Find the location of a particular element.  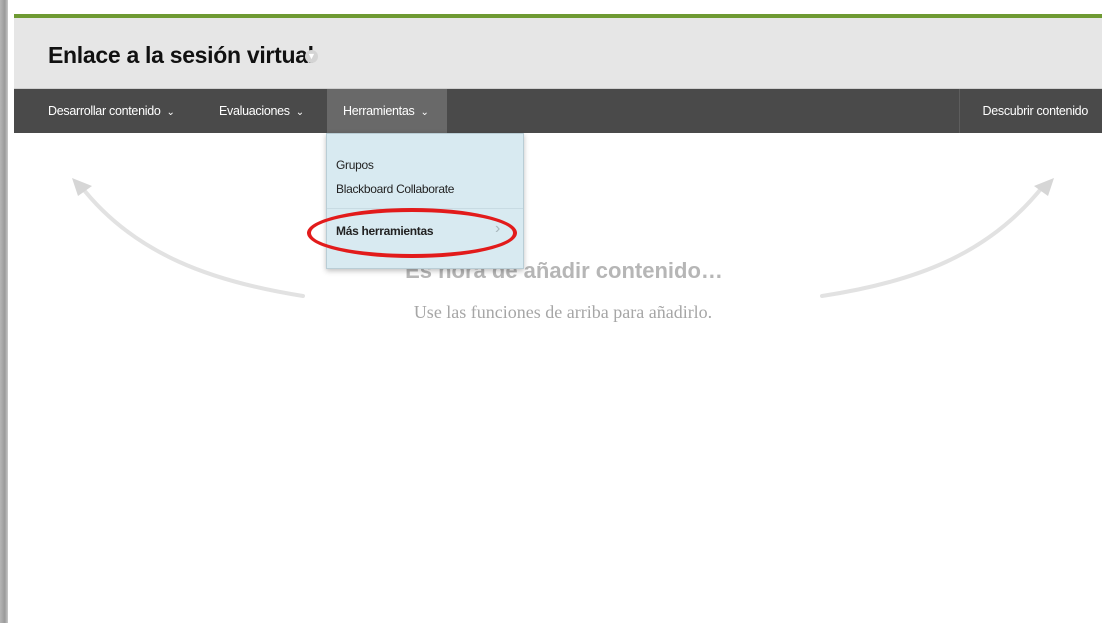

right-curved-arrow is located at coordinates (933, 240).